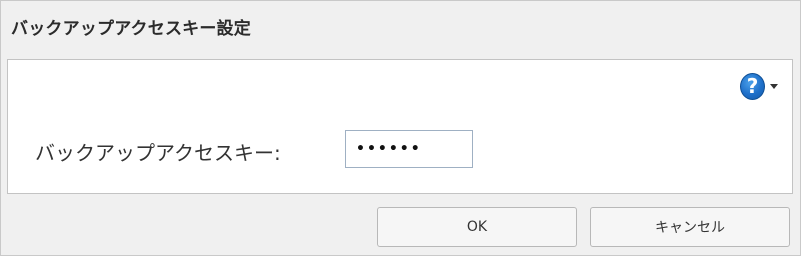 This screenshot has height=257, width=802. I want to click on help-menu-button: ?, so click(759, 86).